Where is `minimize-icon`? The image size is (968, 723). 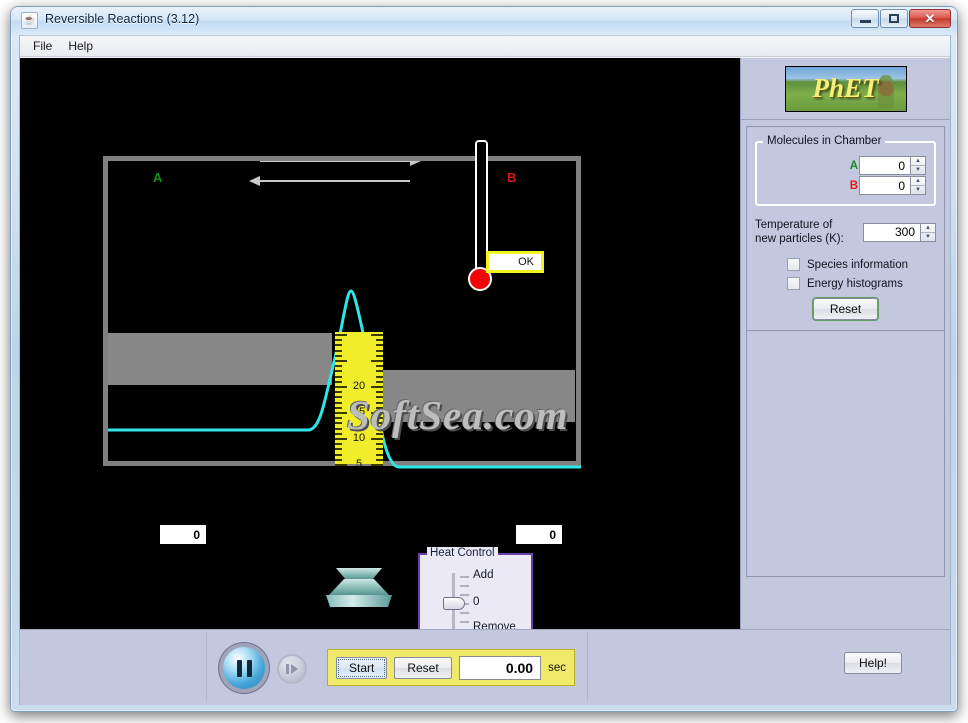
minimize-icon is located at coordinates (865, 21).